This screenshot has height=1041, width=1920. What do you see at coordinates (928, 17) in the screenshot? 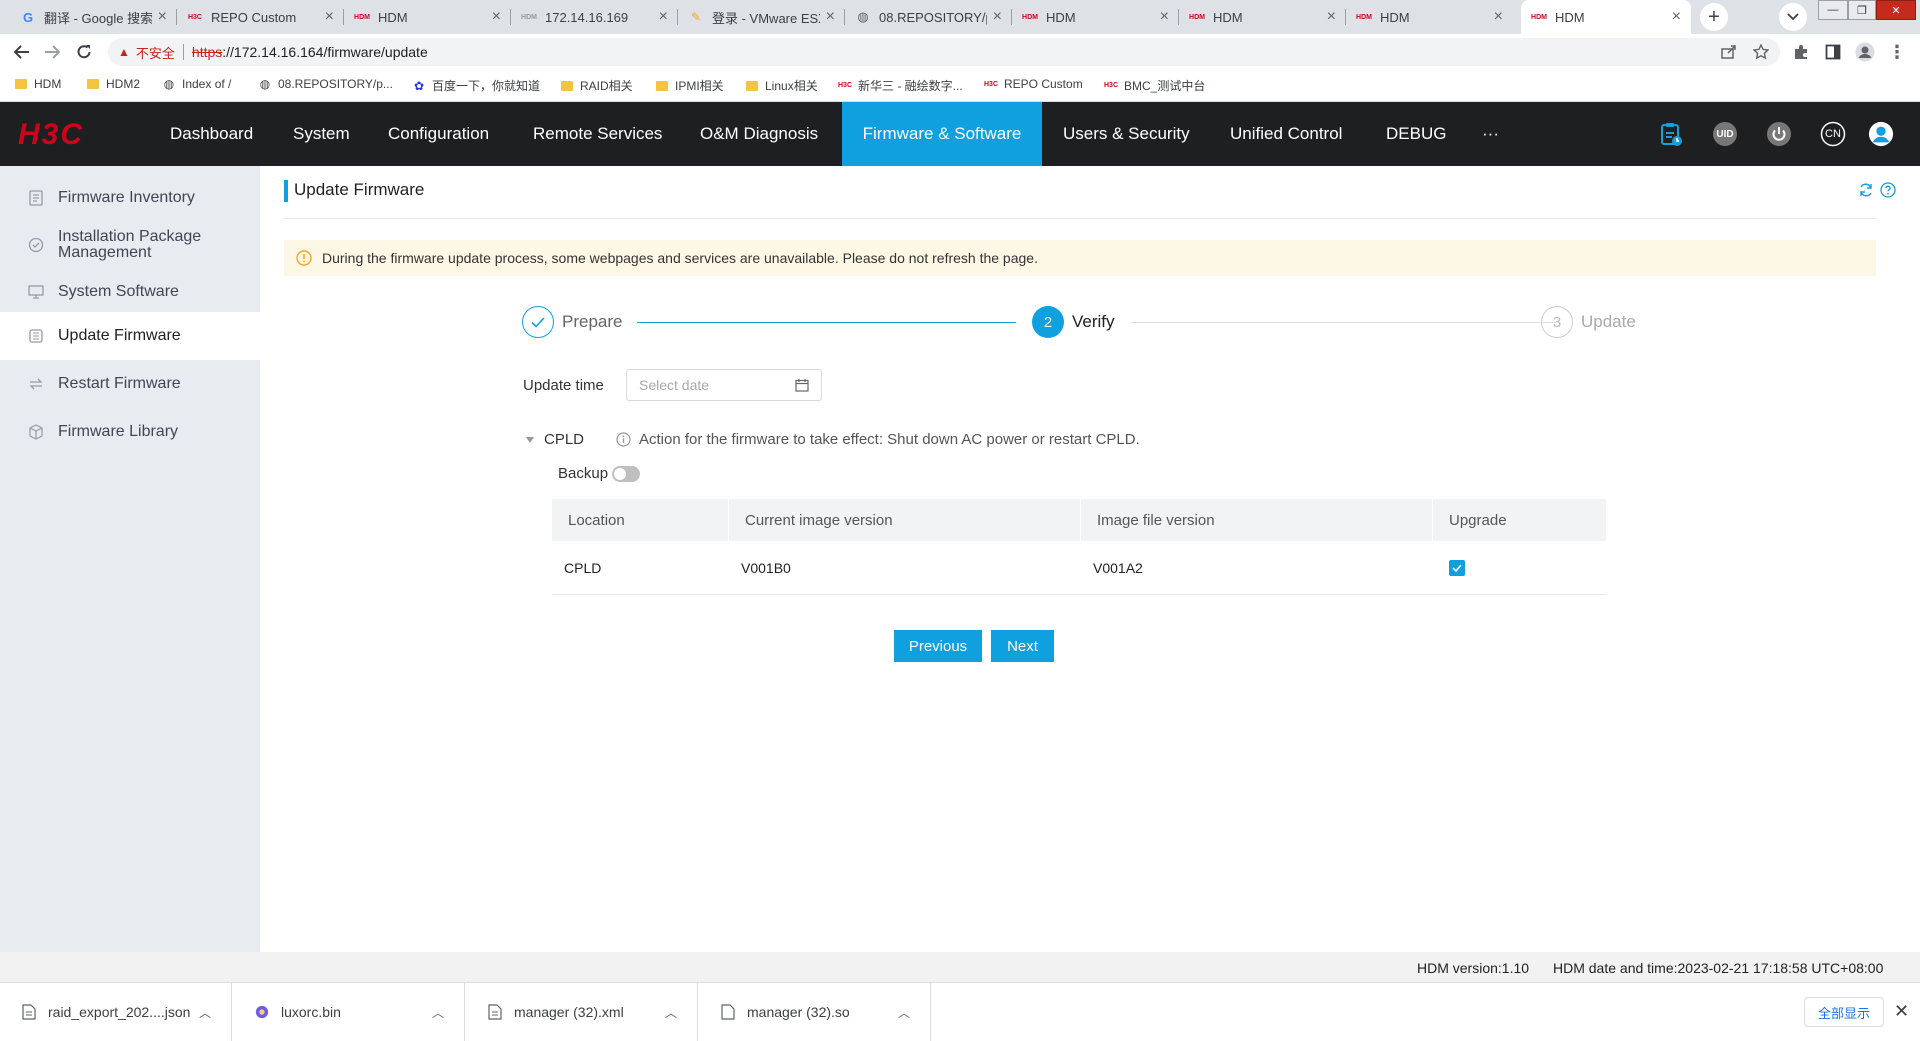
I see `browser-tab: ◍ 08.REPOSITORY/pro ×` at bounding box center [928, 17].